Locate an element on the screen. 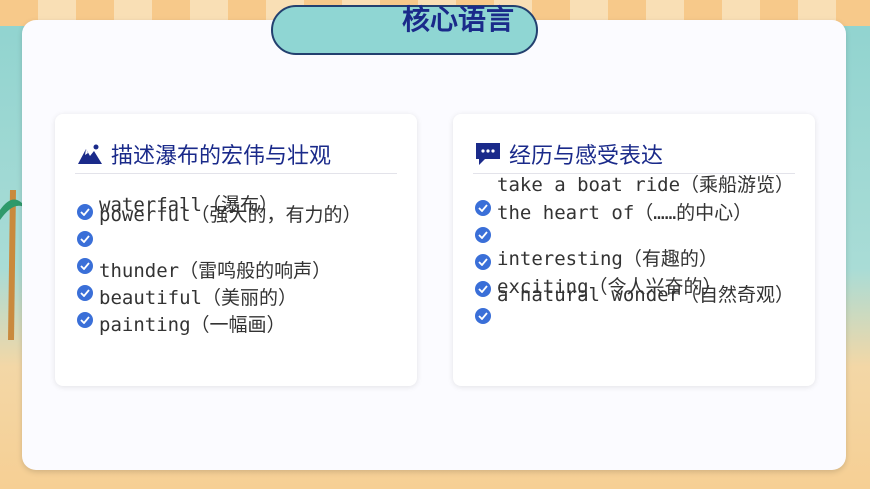 The width and height of the screenshot is (870, 489). left-panel-heading: 描述瀑布的宏伟与壮观 is located at coordinates (221, 156).